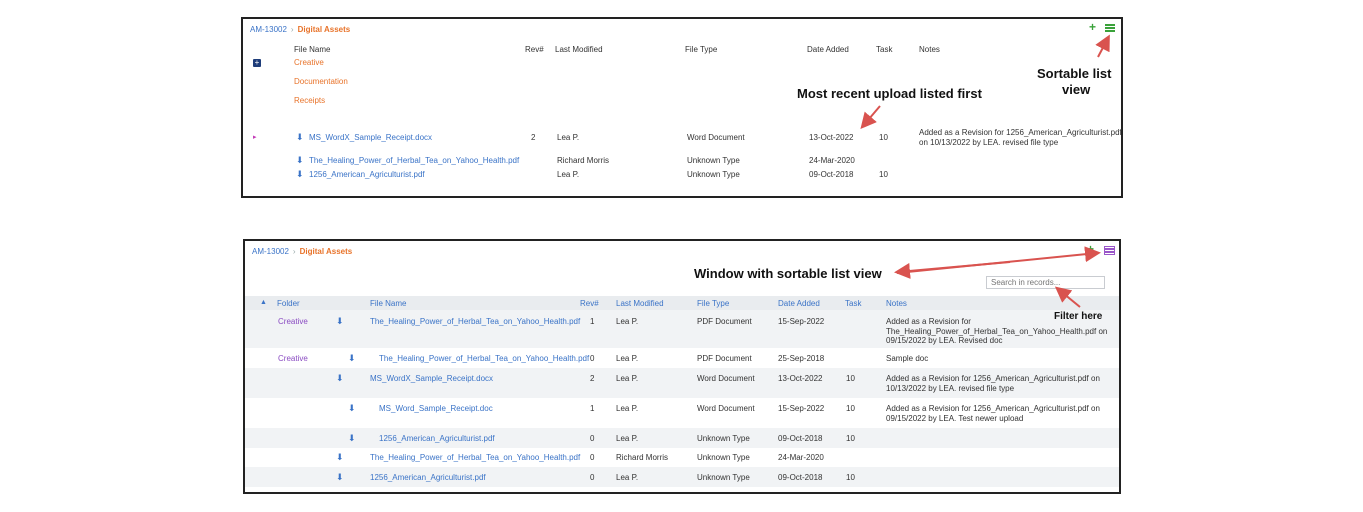 This screenshot has width=1363, height=512. What do you see at coordinates (263, 302) in the screenshot?
I see `sort-caret-icon: ▲` at bounding box center [263, 302].